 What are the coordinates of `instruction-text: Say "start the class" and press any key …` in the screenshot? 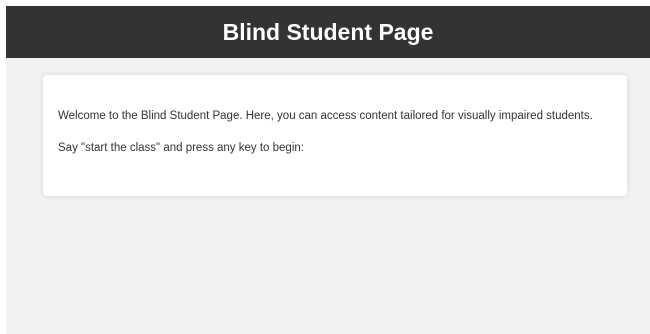 It's located at (181, 148).